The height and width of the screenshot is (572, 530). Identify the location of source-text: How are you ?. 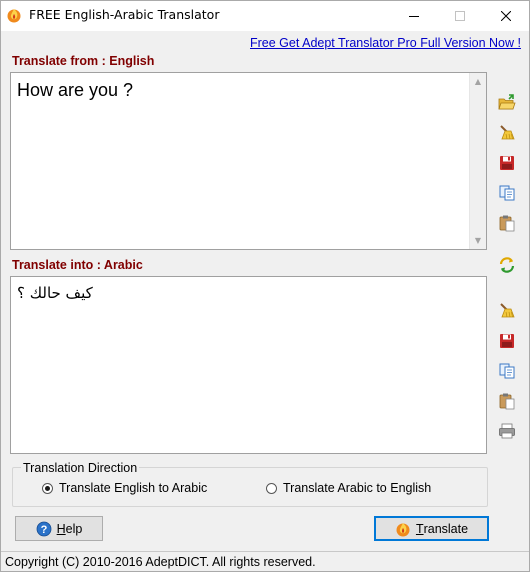
(75, 90).